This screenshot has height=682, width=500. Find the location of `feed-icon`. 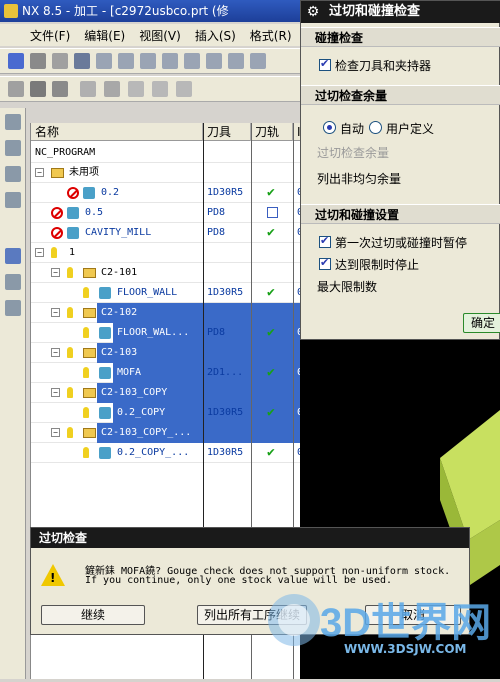

feed-icon is located at coordinates (88, 89).